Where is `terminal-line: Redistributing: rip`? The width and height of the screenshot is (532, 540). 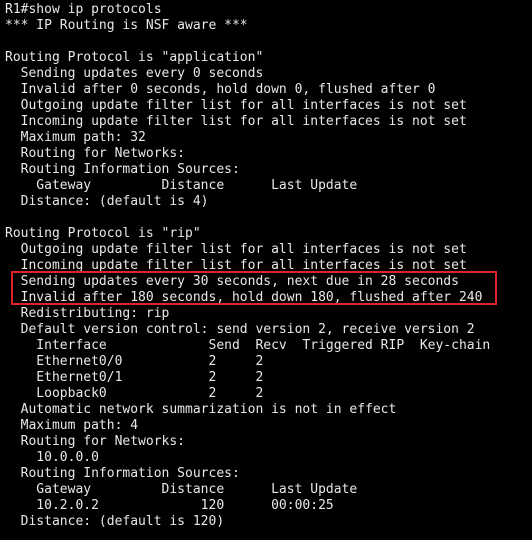
terminal-line: Redistributing: rip is located at coordinates (87, 313).